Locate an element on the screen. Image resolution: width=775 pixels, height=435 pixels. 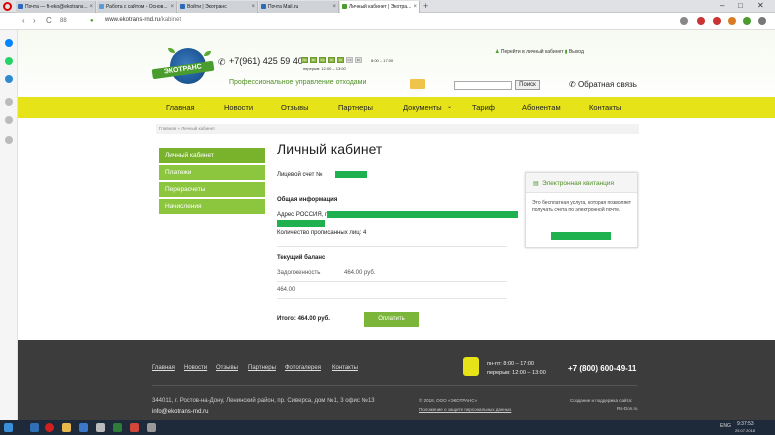
receipt-icon: ▤ is located at coordinates (536, 184).